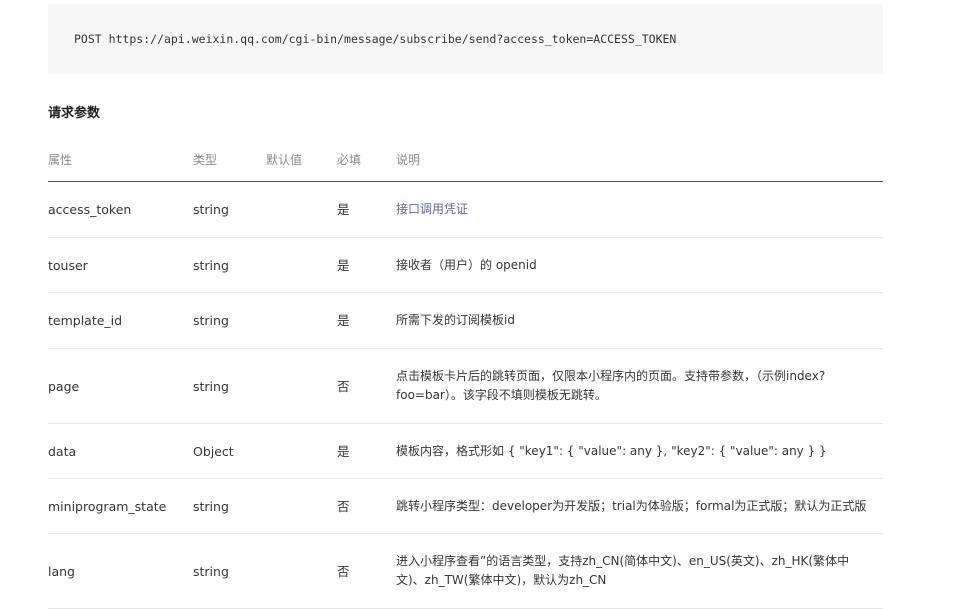  Describe the element at coordinates (120, 265) in the screenshot. I see `param-name: touser` at that location.